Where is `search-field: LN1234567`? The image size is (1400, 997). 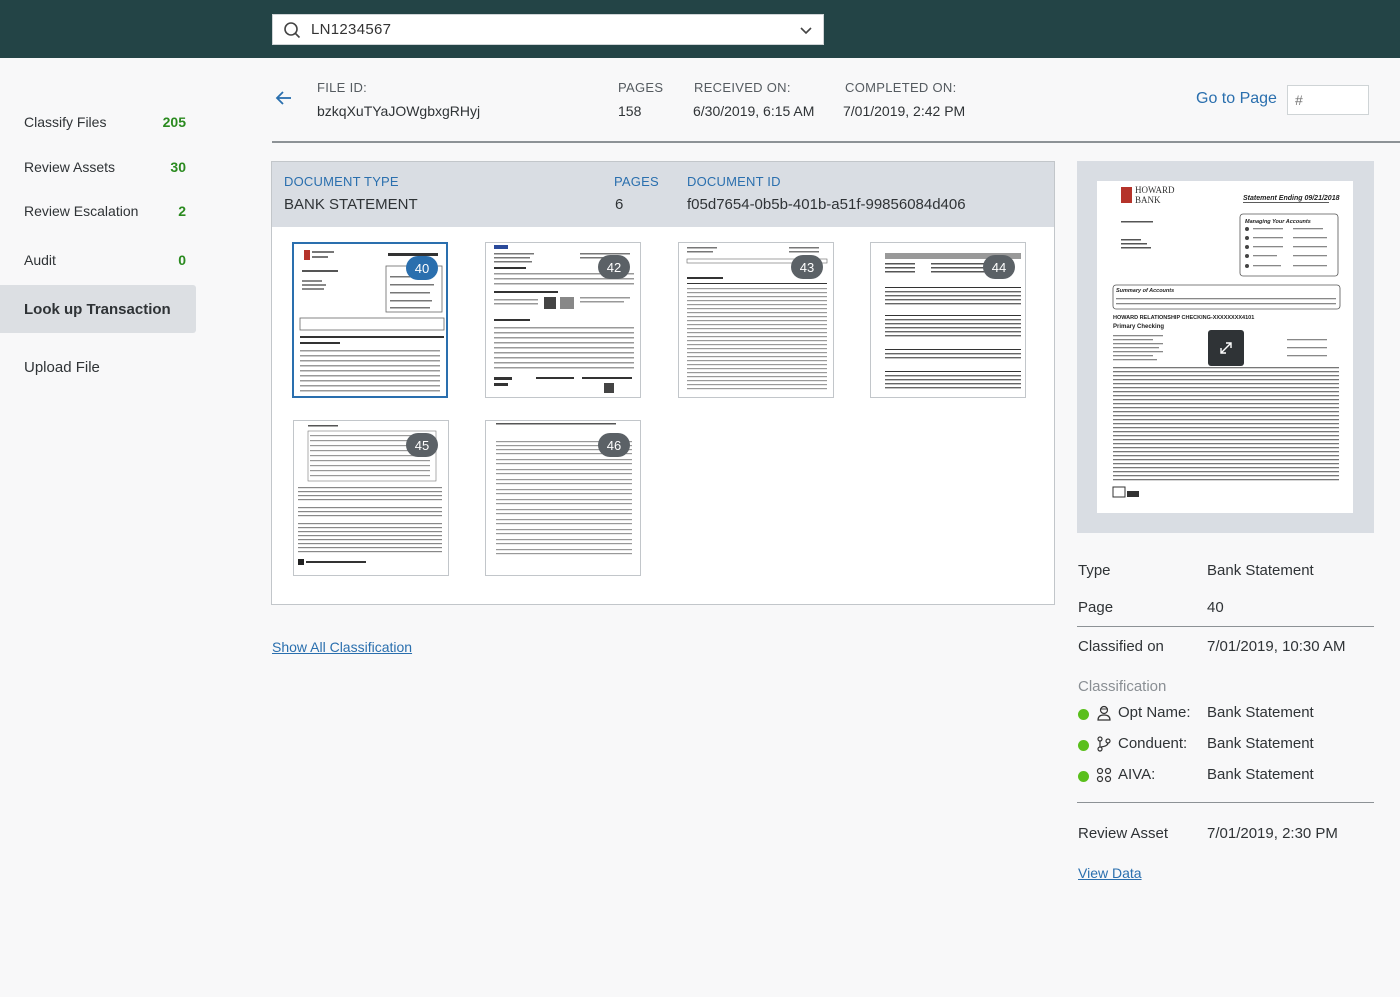 search-field: LN1234567 is located at coordinates (548, 29).